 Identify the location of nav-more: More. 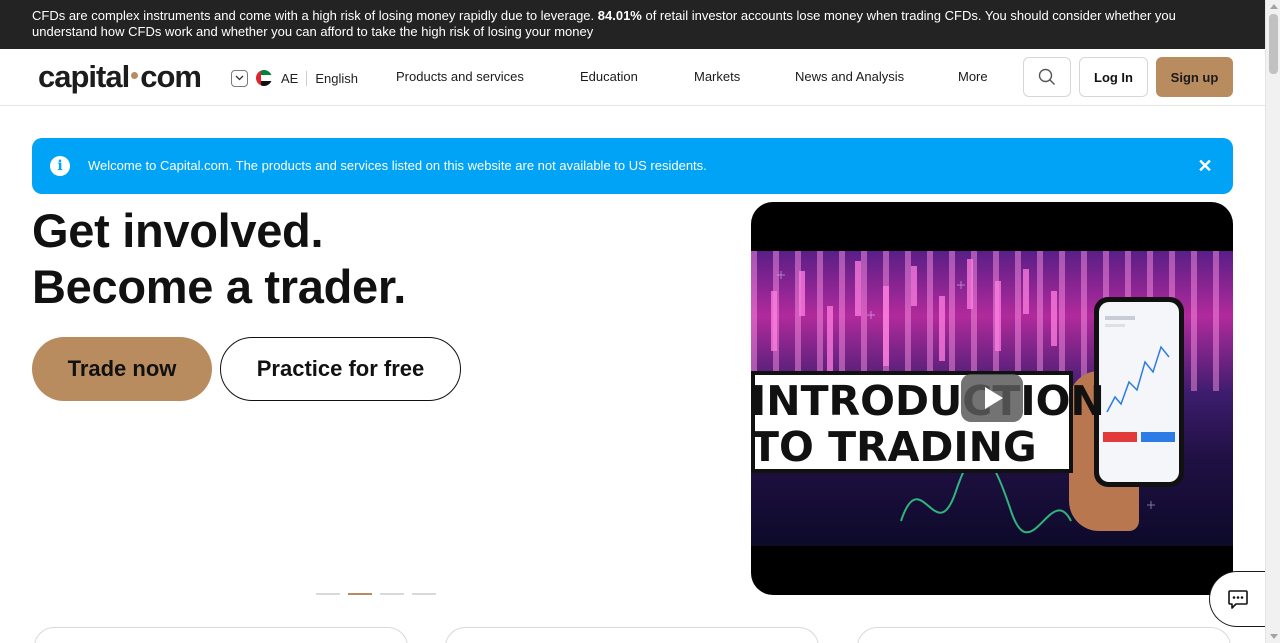
(973, 76).